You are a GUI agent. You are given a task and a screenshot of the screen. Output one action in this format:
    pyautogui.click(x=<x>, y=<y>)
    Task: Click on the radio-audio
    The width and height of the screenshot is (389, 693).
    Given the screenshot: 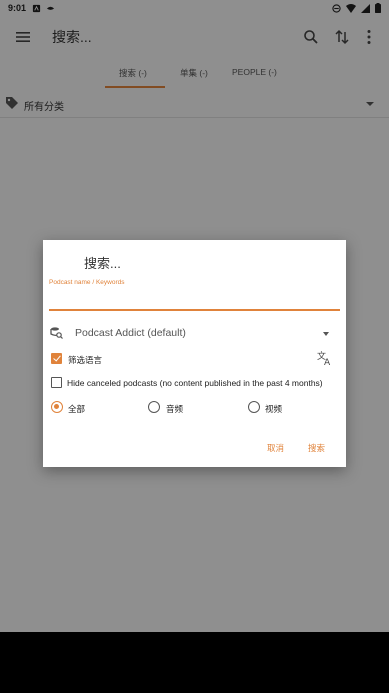 What is the action you would take?
    pyautogui.click(x=154, y=407)
    